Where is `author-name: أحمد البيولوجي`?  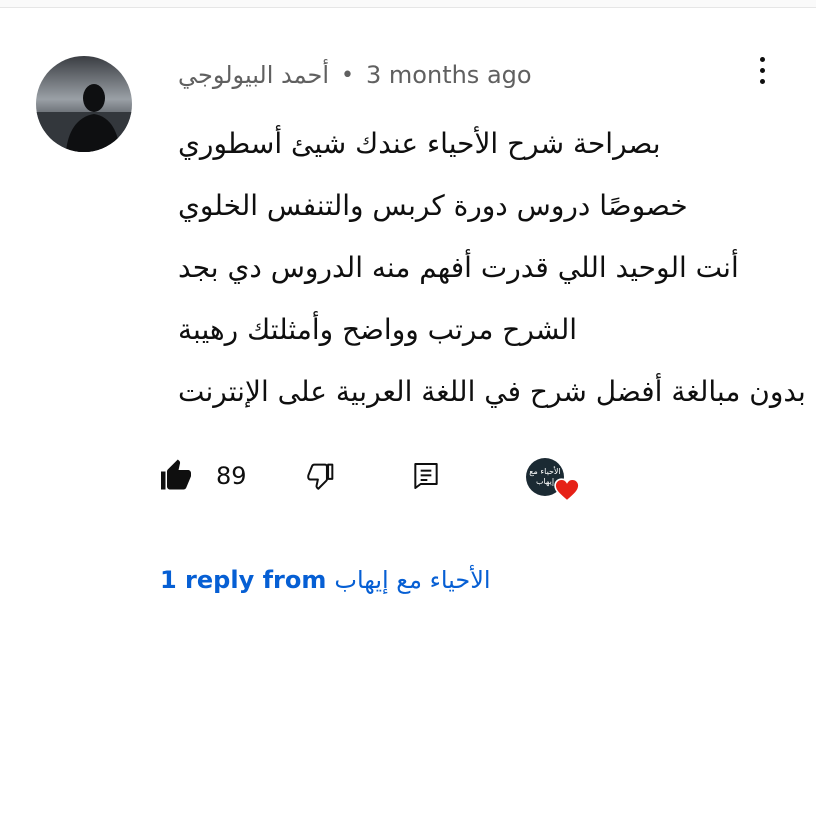 author-name: أحمد البيولوجي is located at coordinates (253, 75).